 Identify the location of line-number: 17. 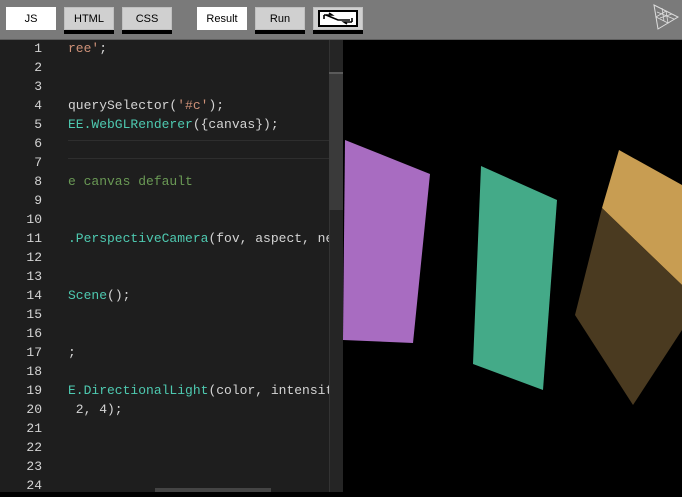
(34, 352).